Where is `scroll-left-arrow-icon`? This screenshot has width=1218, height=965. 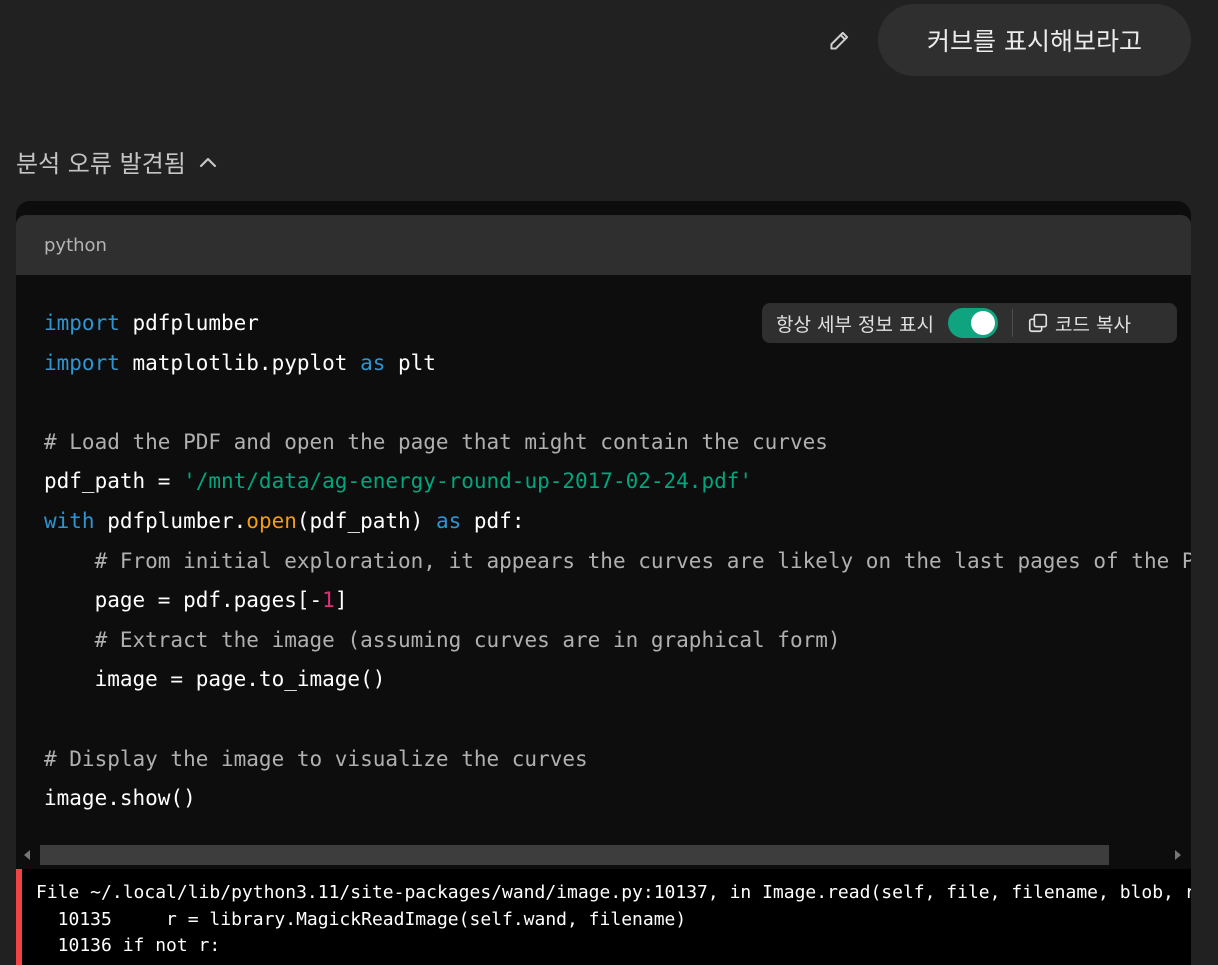 scroll-left-arrow-icon is located at coordinates (27, 855).